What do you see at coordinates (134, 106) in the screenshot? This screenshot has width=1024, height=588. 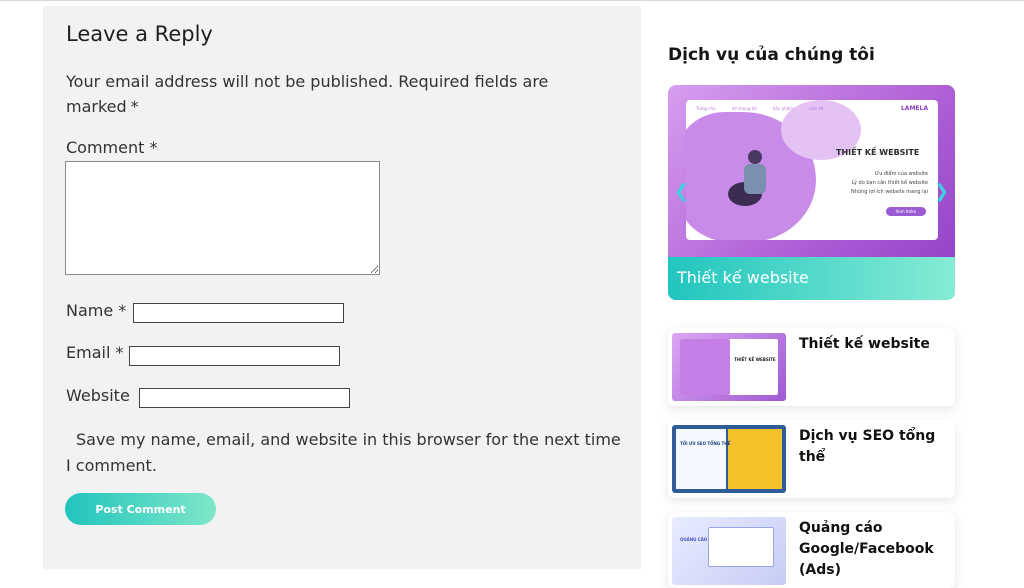 I see `required-mark: *` at bounding box center [134, 106].